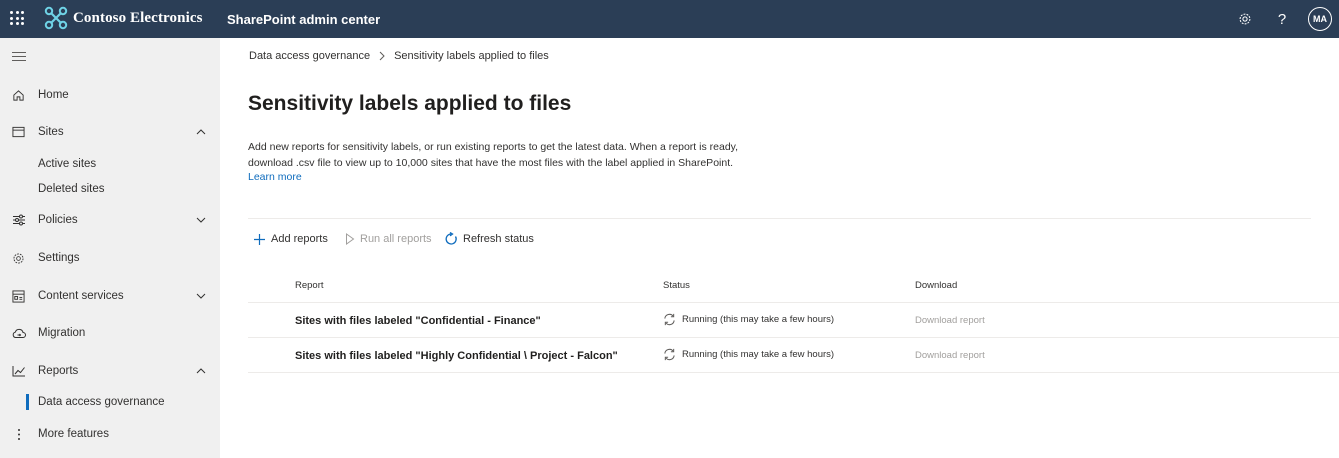 This screenshot has height=458, width=1339. I want to click on learn-more-link: Learn more, so click(275, 177).